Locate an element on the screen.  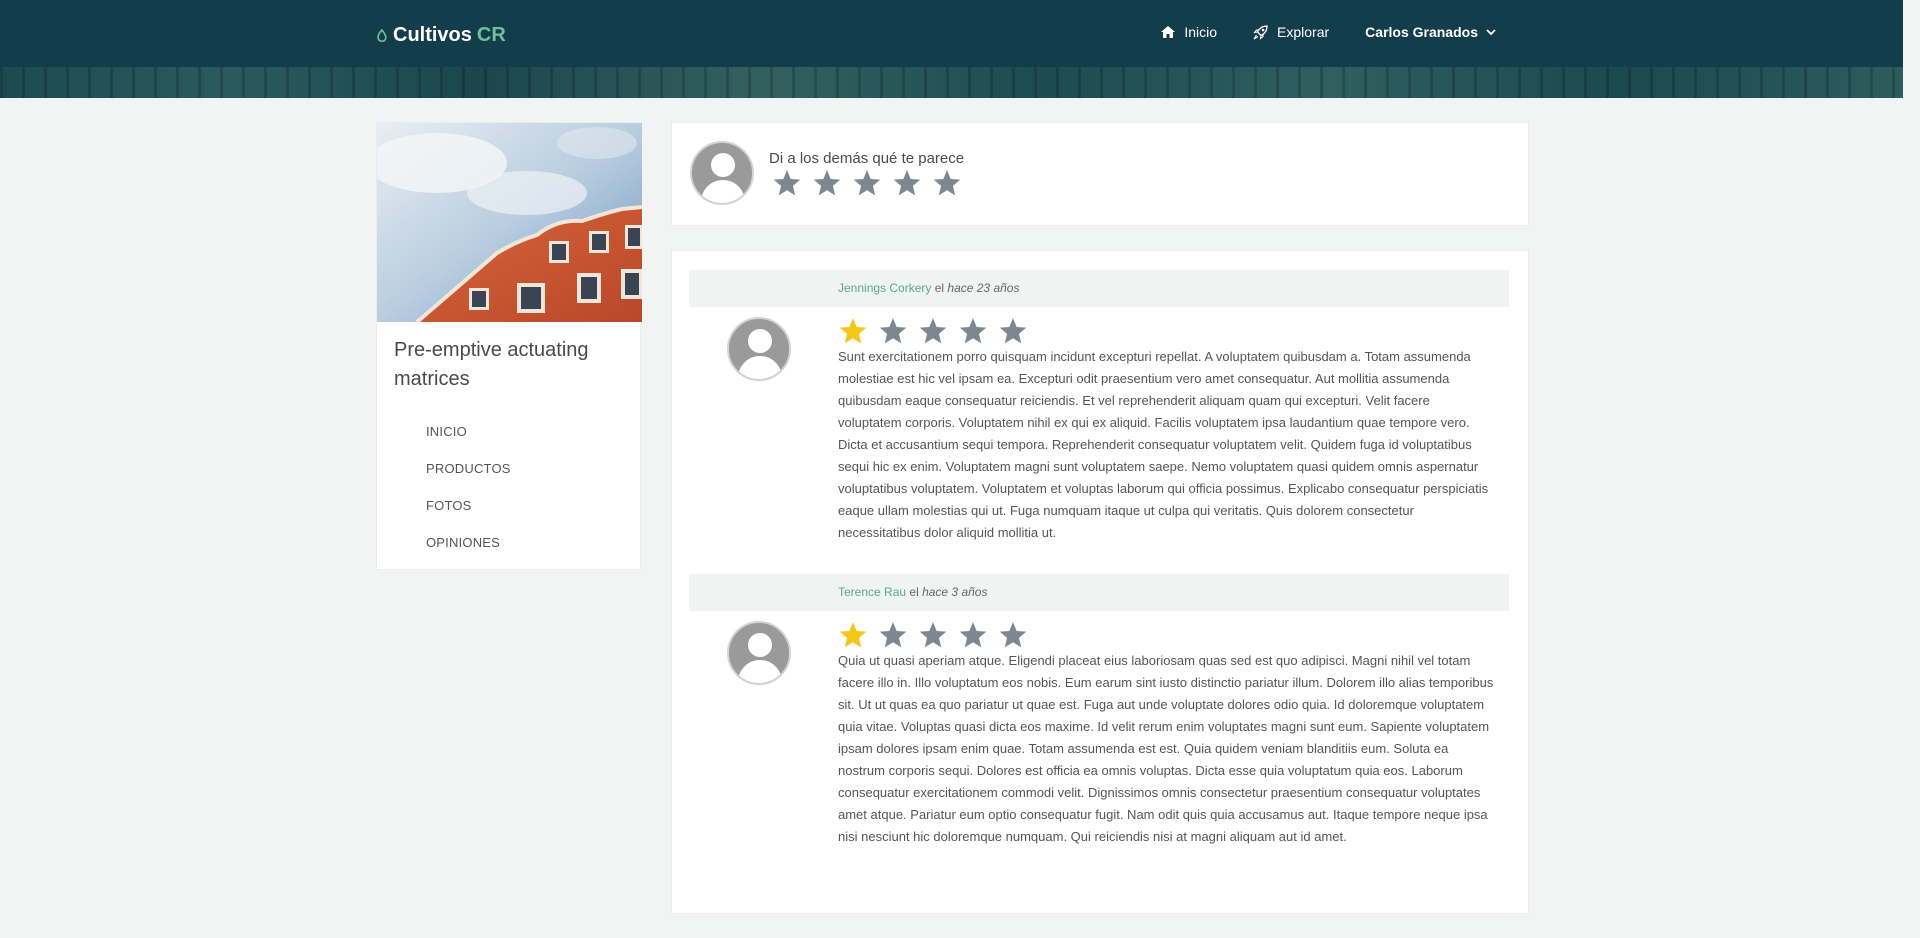
review-time: hace 23 años is located at coordinates (983, 288).